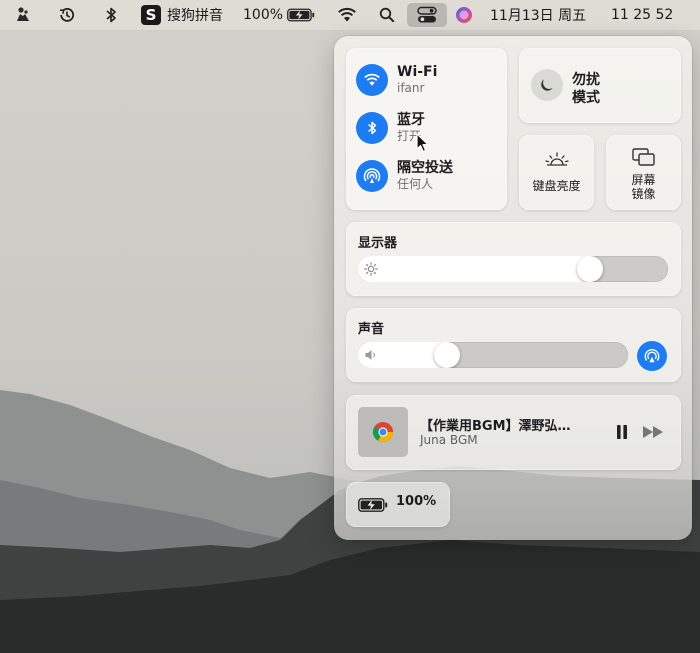 Image resolution: width=700 pixels, height=653 pixels. Describe the element at coordinates (371, 329) in the screenshot. I see `sound-title: 声音` at that location.